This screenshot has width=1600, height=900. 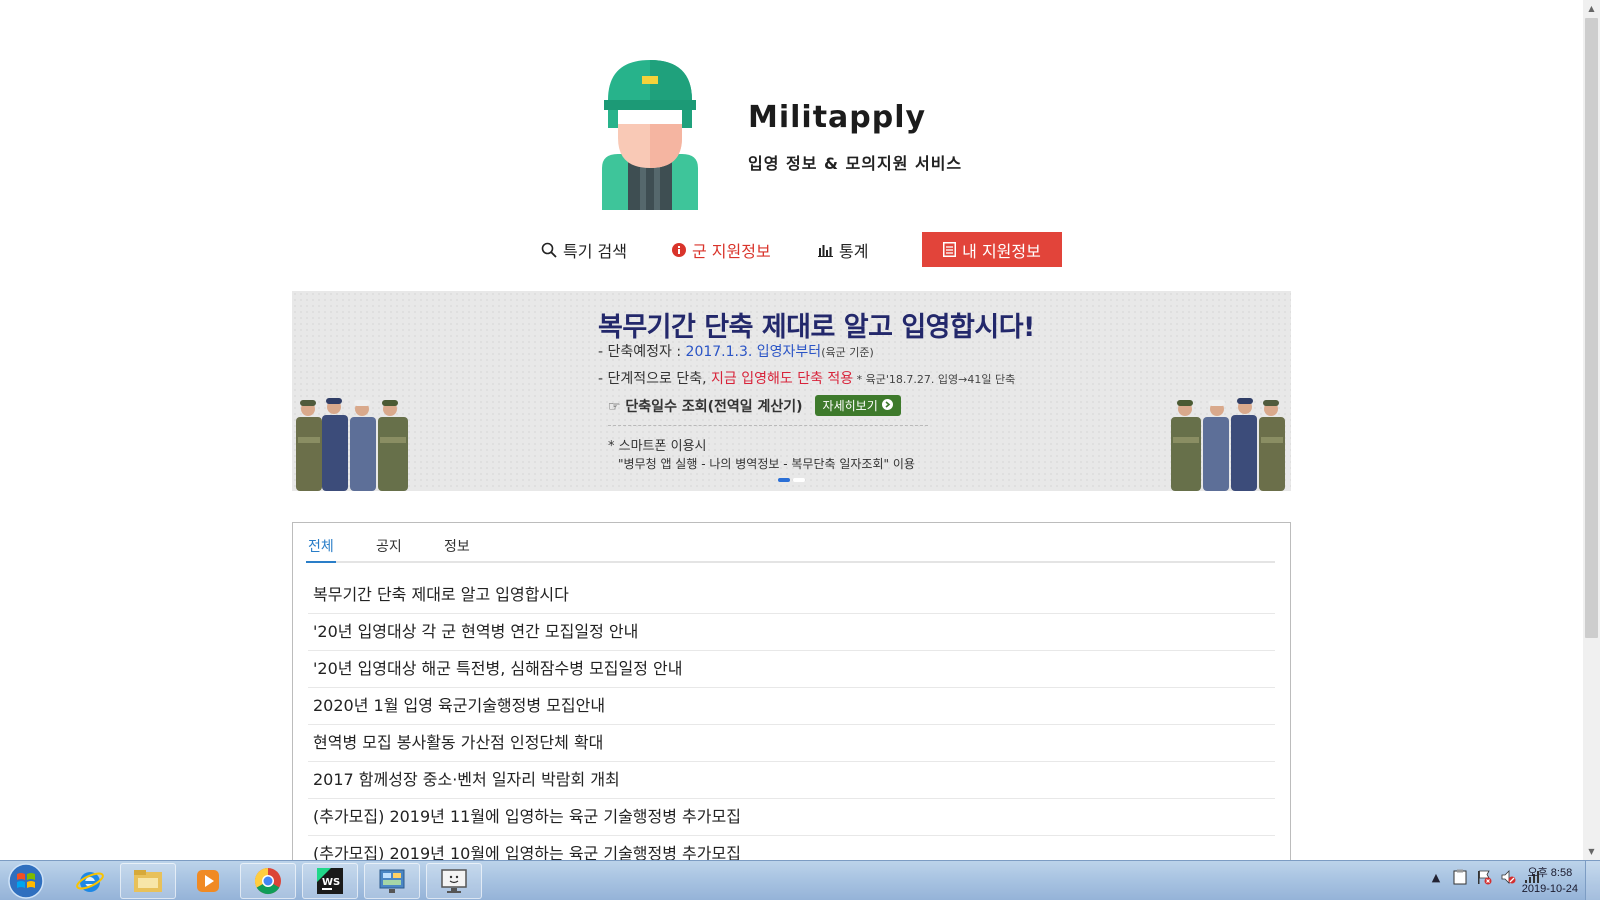 I want to click on list-item: (추가모집) 2019년 11월에 입영하는 육군 기술행정병 추가모집, so click(x=791, y=817).